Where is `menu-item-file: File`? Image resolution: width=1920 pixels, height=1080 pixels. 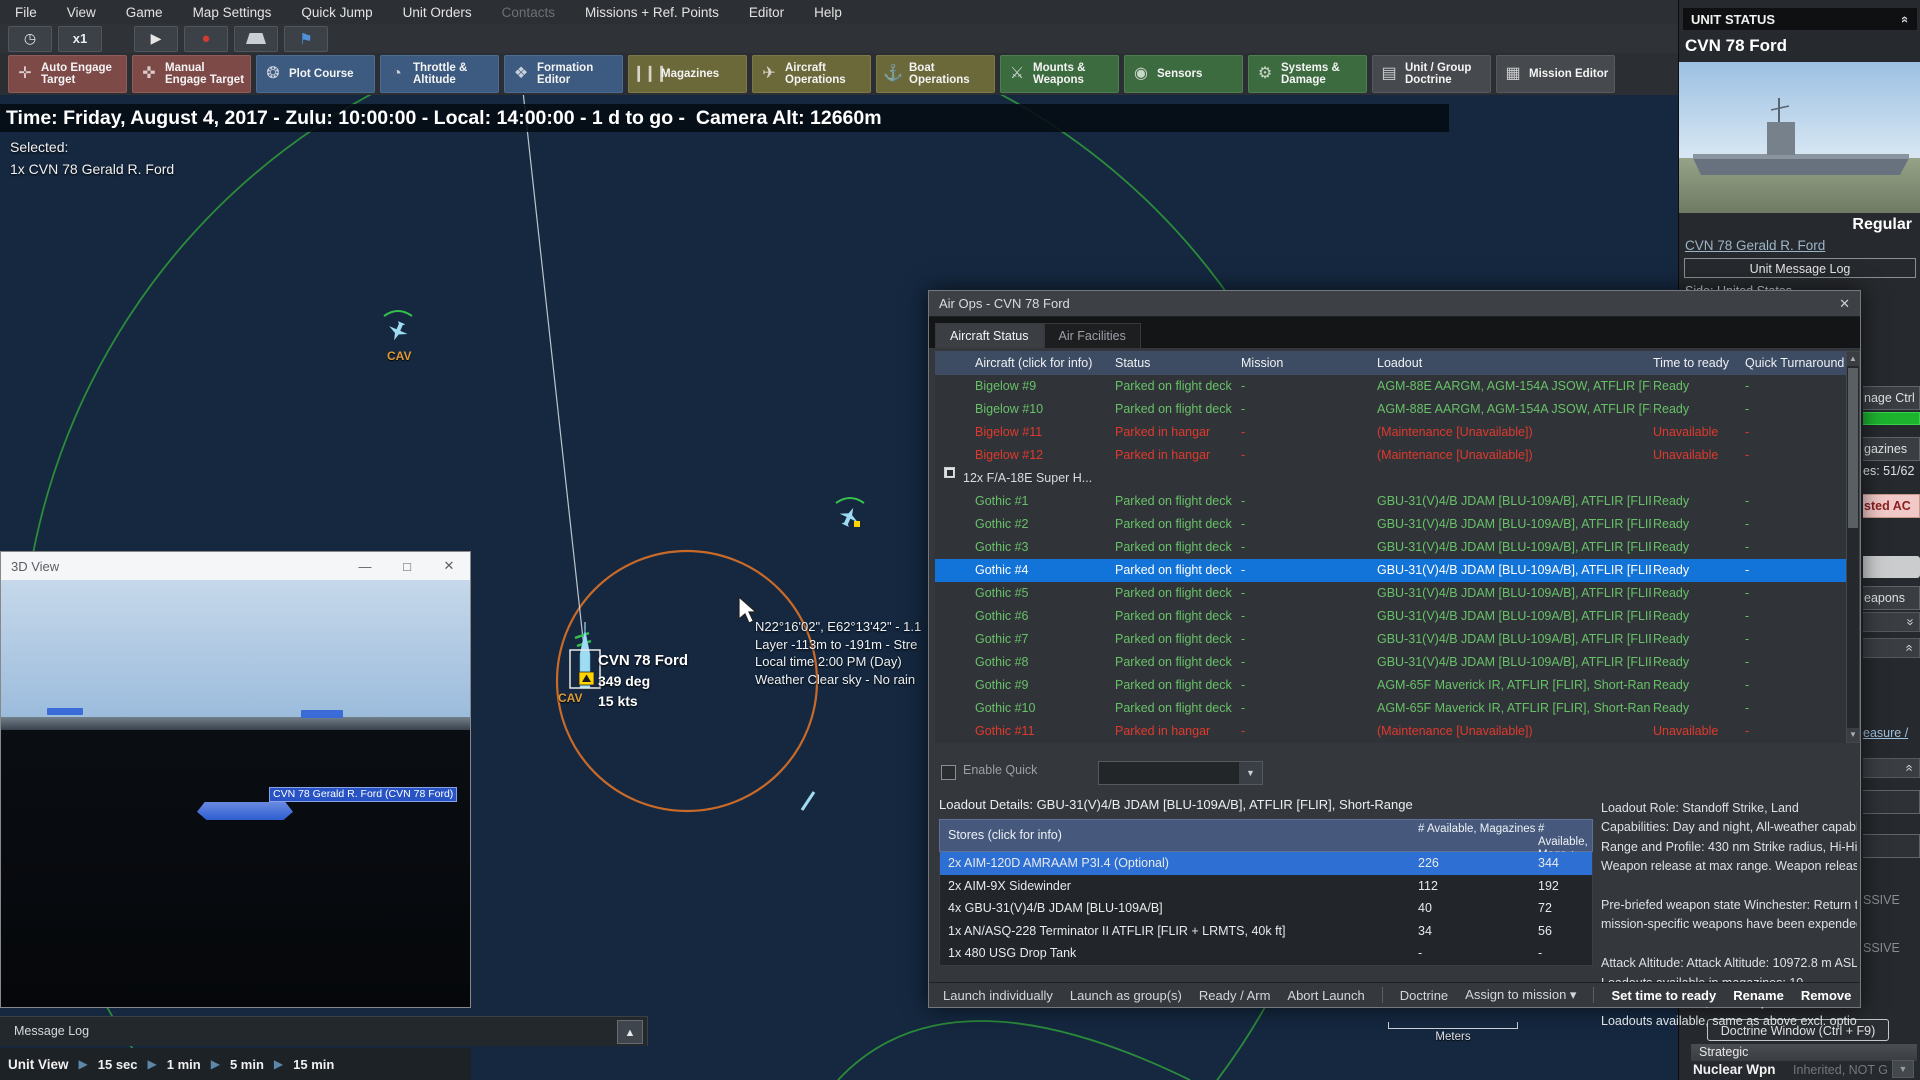
menu-item-file: File is located at coordinates (26, 12).